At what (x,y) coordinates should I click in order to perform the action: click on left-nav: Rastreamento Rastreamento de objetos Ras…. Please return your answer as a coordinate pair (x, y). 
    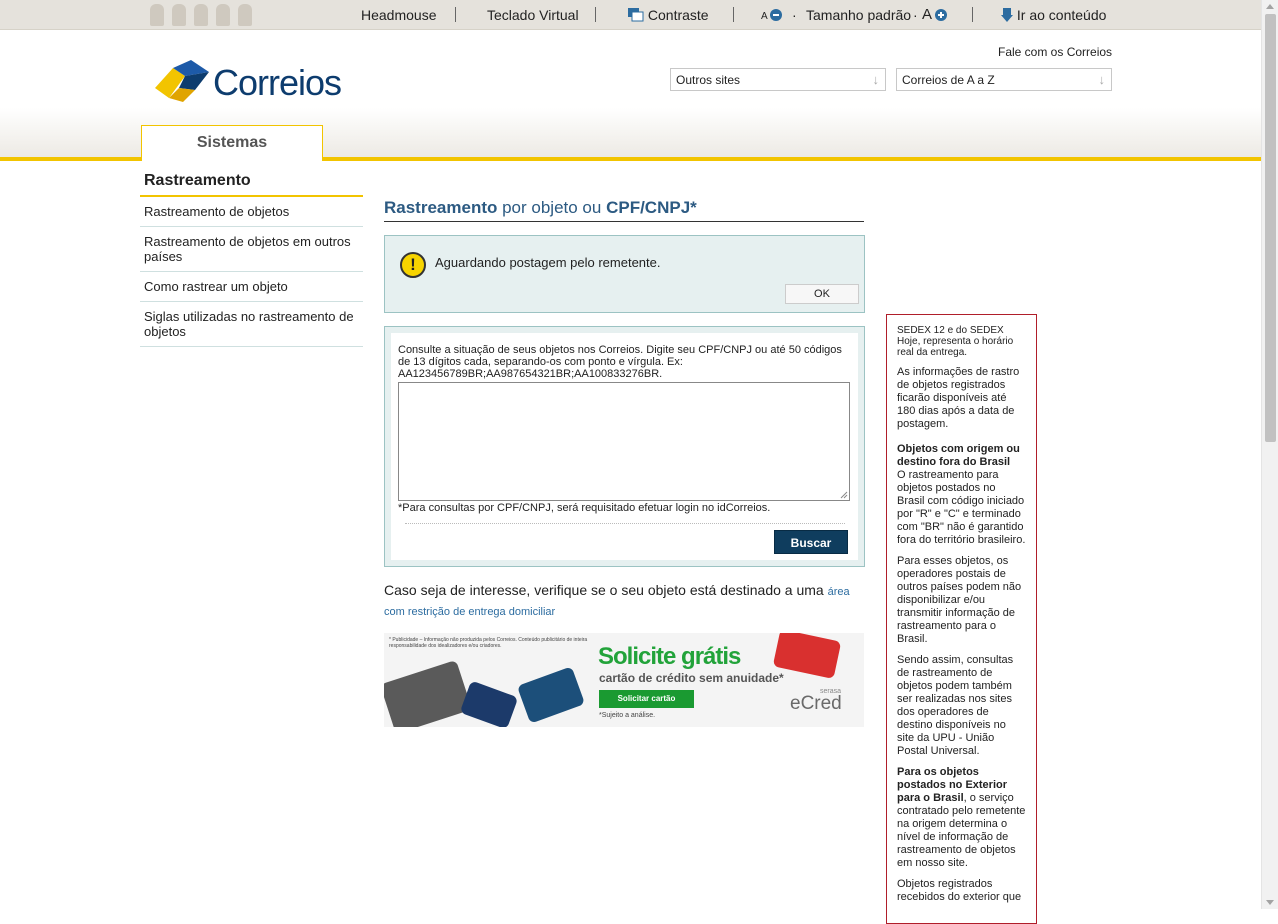
    Looking at the image, I should click on (251, 259).